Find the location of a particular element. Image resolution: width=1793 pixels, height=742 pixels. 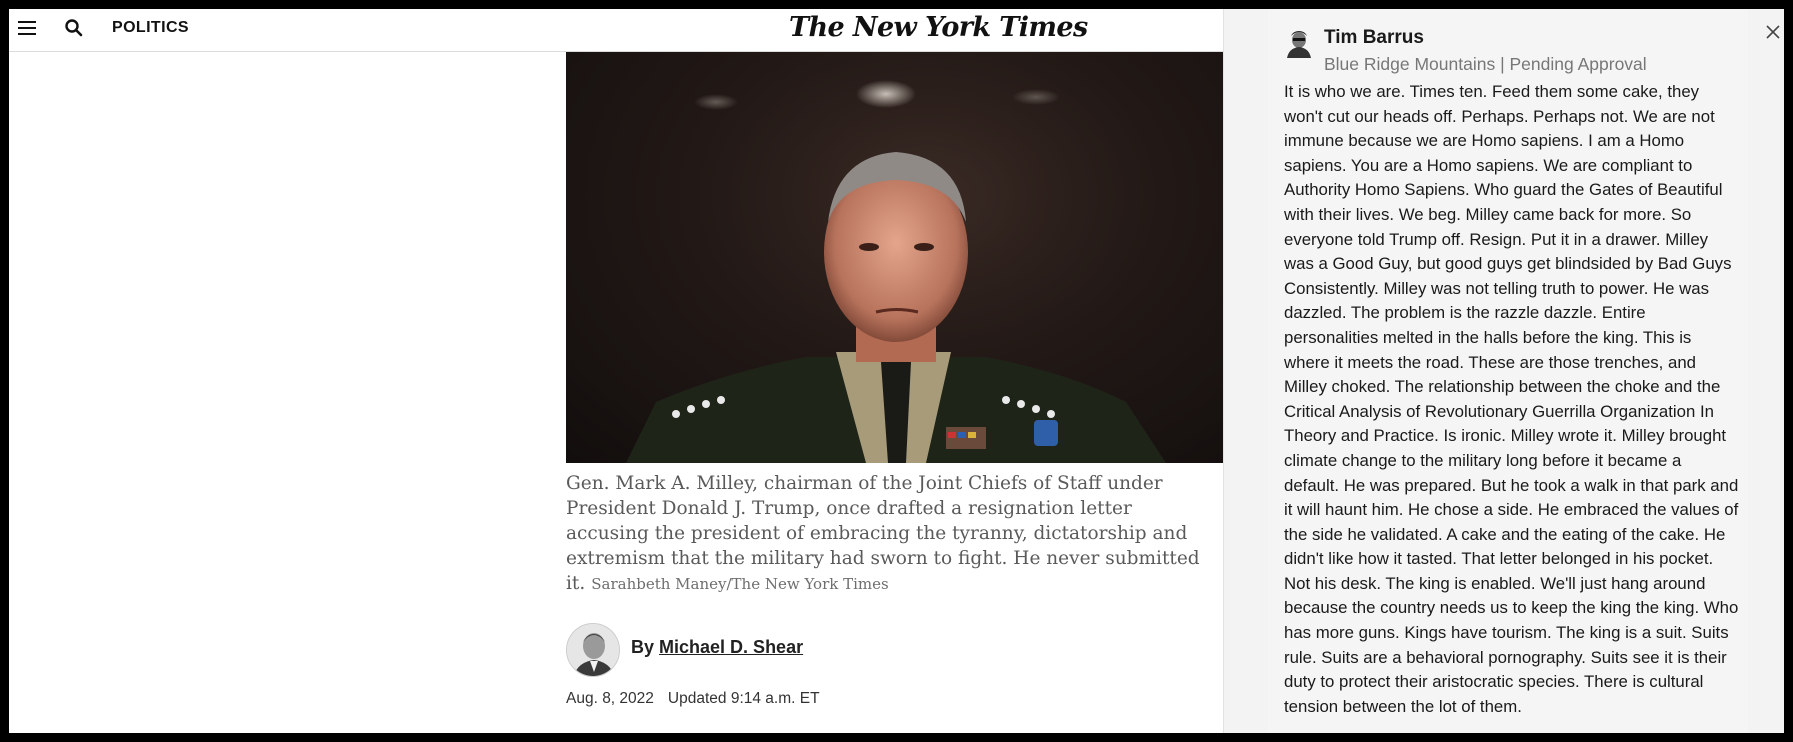

commenter-avatar is located at coordinates (1299, 43).